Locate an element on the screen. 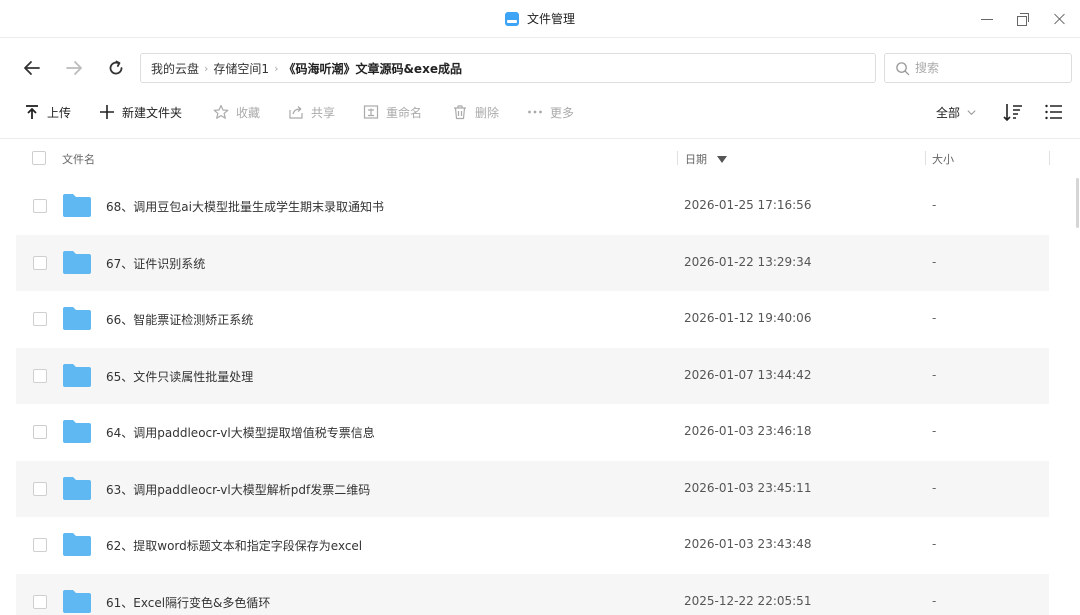 This screenshot has height=615, width=1080. share-label: 共享 is located at coordinates (323, 112).